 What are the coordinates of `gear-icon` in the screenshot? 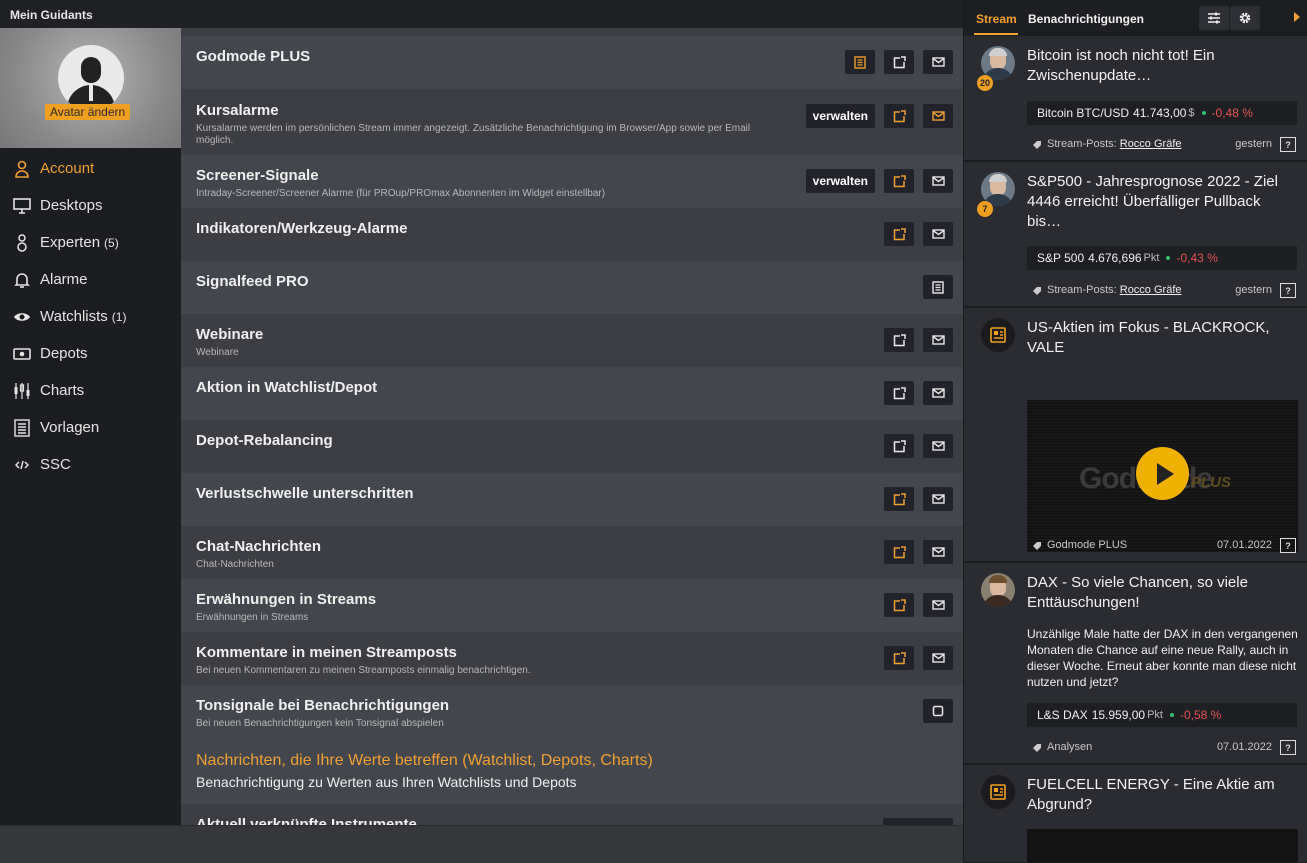 It's located at (1245, 18).